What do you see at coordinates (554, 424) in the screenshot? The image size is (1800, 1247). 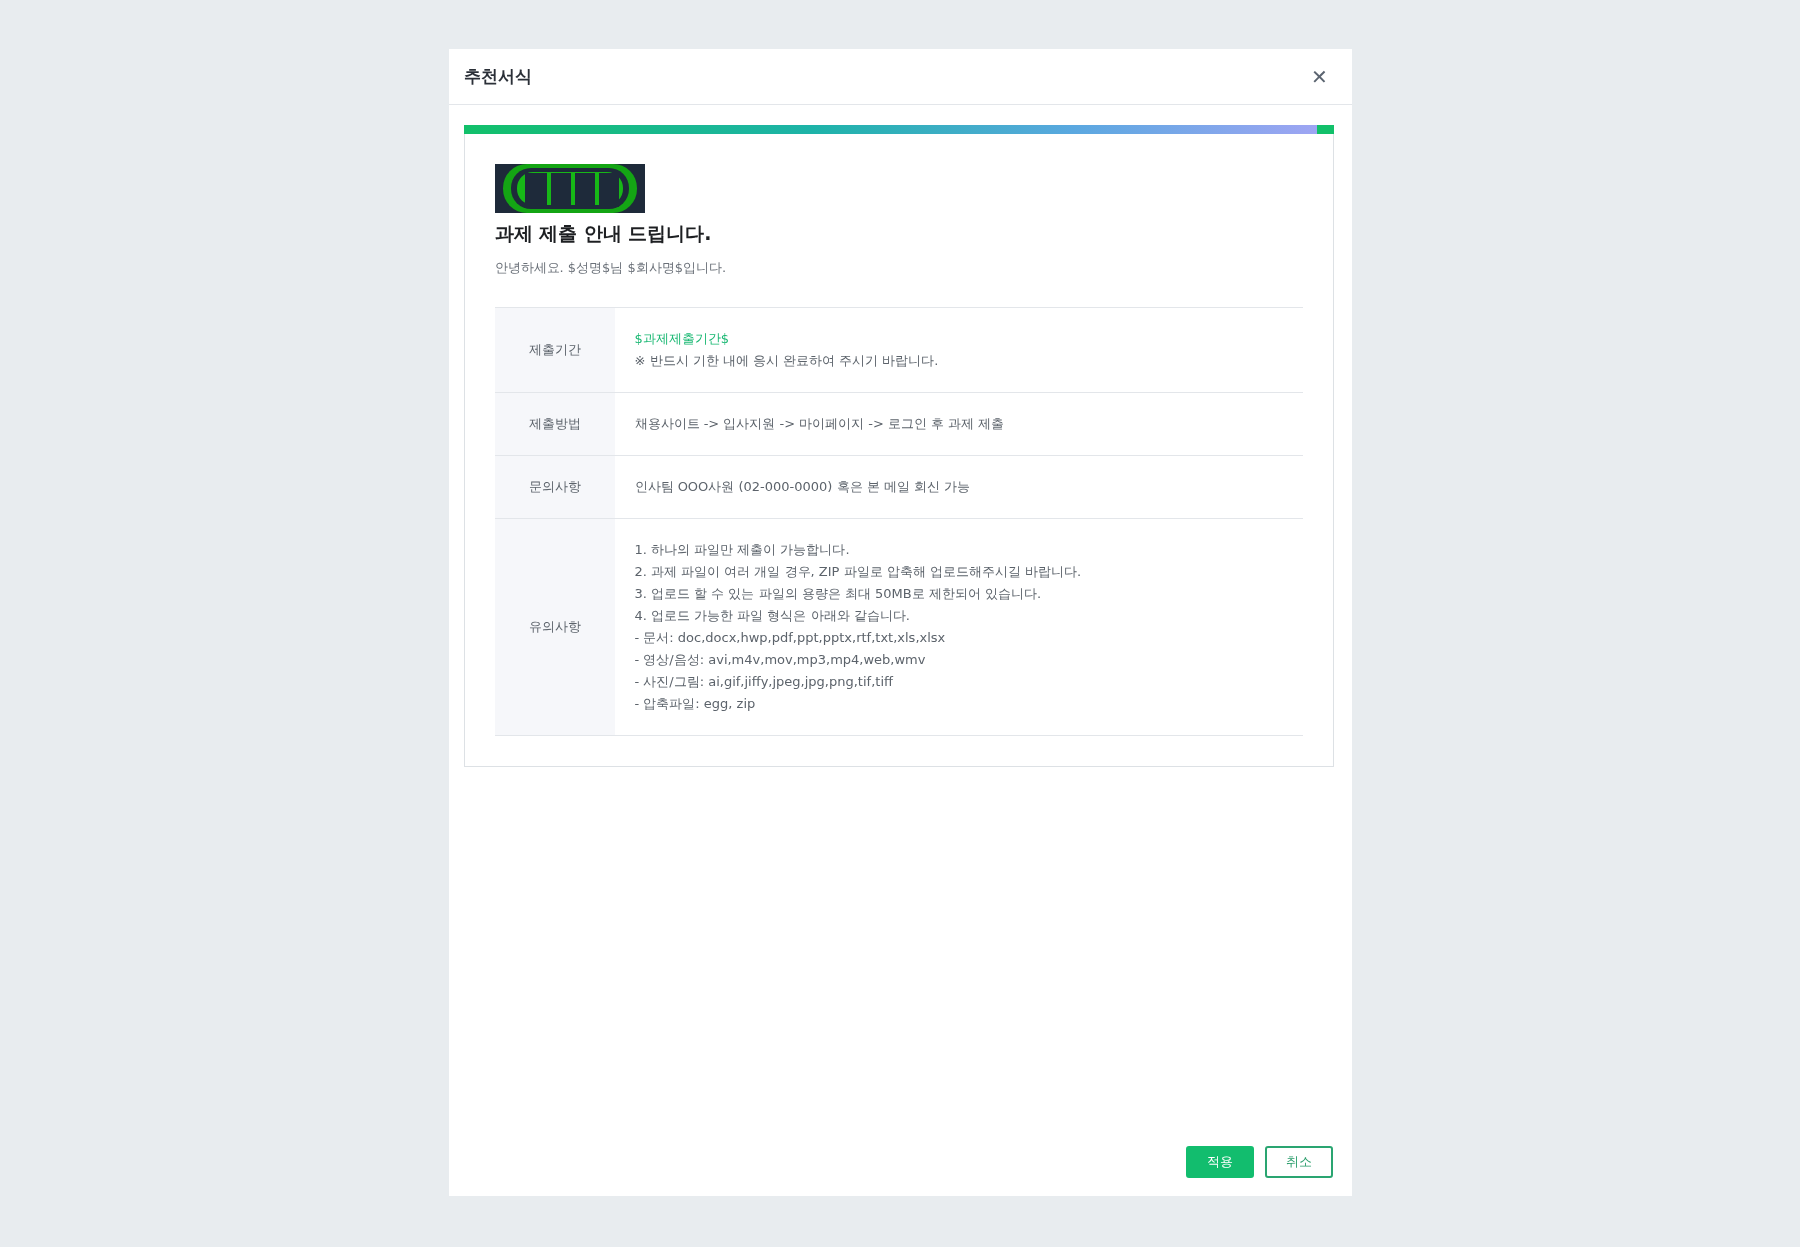 I see `row-label: 제출방법` at bounding box center [554, 424].